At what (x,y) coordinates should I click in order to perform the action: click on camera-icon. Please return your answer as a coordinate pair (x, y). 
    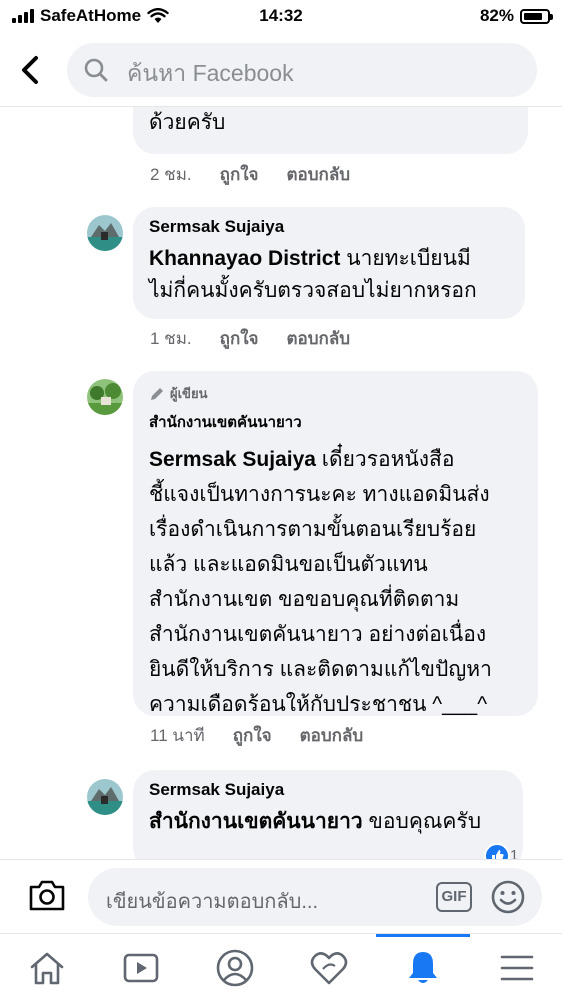
    Looking at the image, I should click on (47, 895).